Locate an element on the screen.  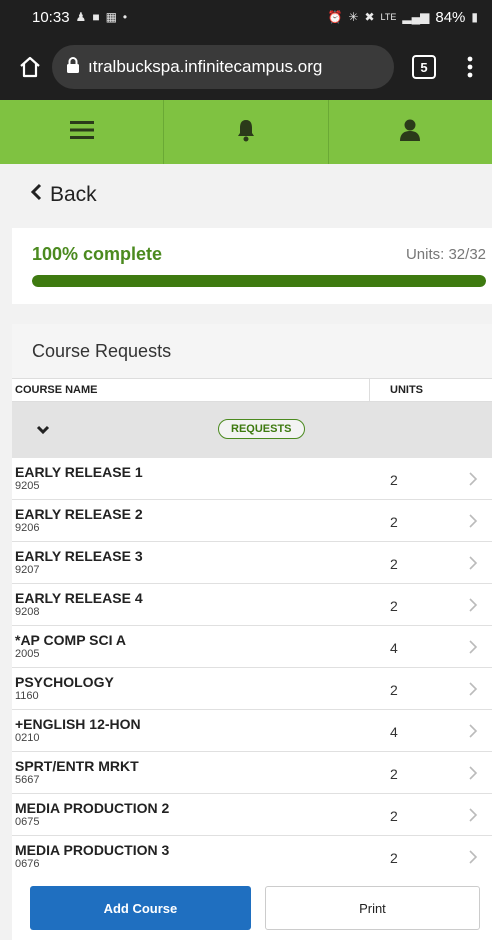
battery-icon: ▮ is located at coordinates (474, 17).